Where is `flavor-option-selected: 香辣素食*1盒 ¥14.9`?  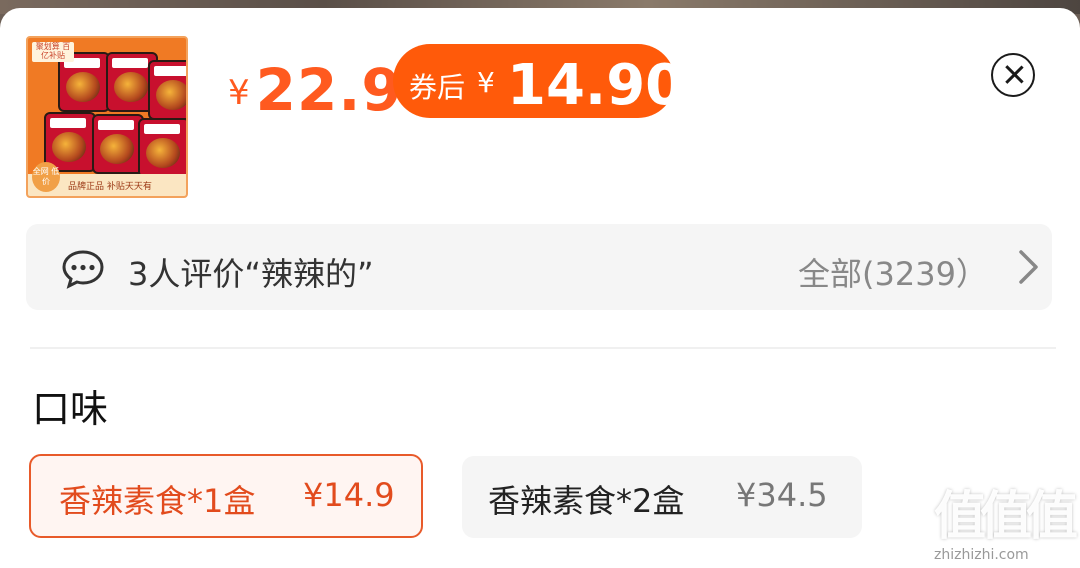
flavor-option-selected: 香辣素食*1盒 ¥14.9 is located at coordinates (226, 496).